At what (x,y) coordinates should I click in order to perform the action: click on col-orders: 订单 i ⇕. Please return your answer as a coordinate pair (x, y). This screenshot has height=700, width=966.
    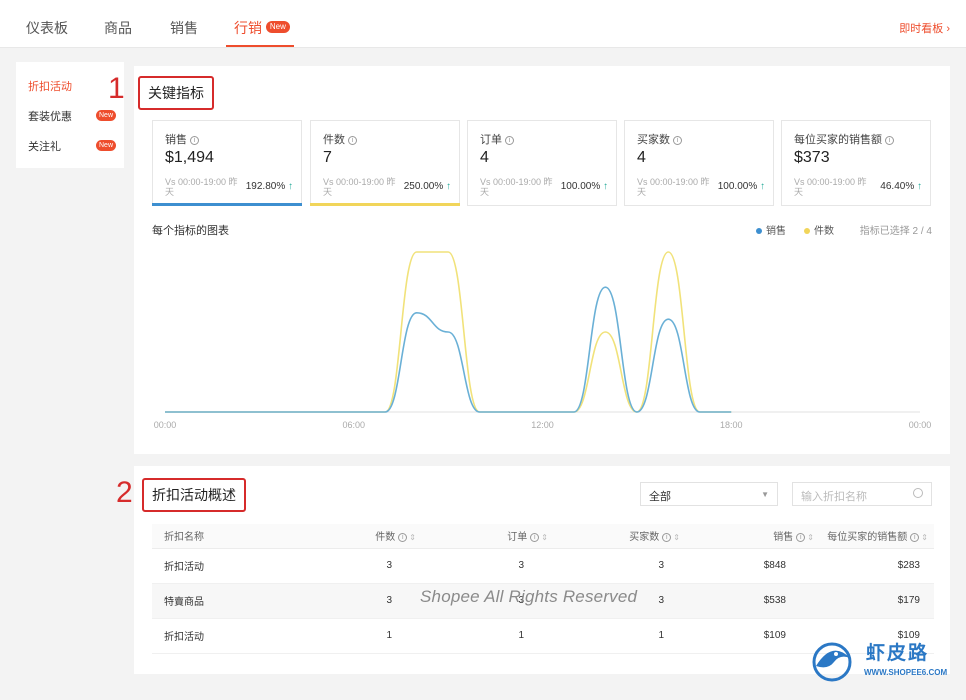
    Looking at the image, I should click on (482, 536).